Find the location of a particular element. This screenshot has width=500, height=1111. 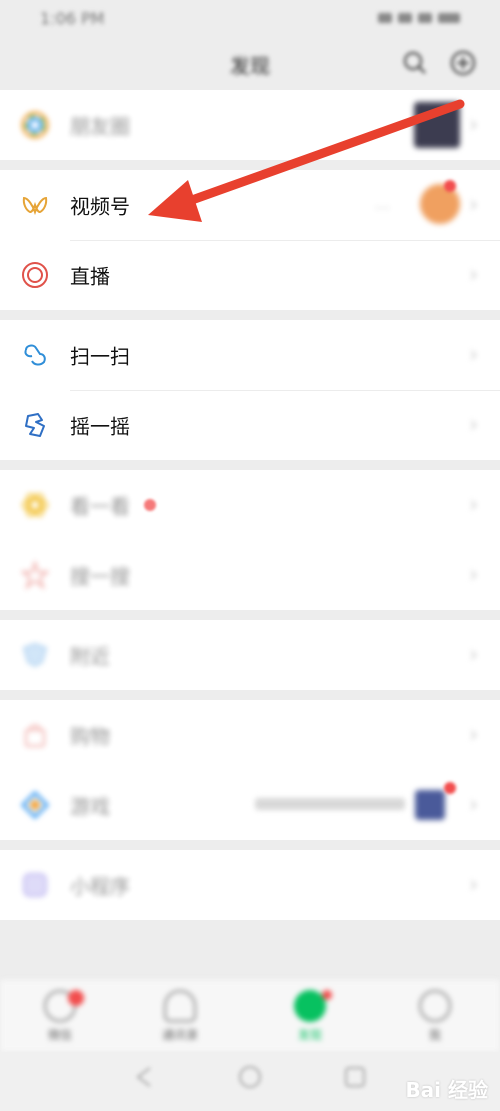

home-icon is located at coordinates (250, 1077).